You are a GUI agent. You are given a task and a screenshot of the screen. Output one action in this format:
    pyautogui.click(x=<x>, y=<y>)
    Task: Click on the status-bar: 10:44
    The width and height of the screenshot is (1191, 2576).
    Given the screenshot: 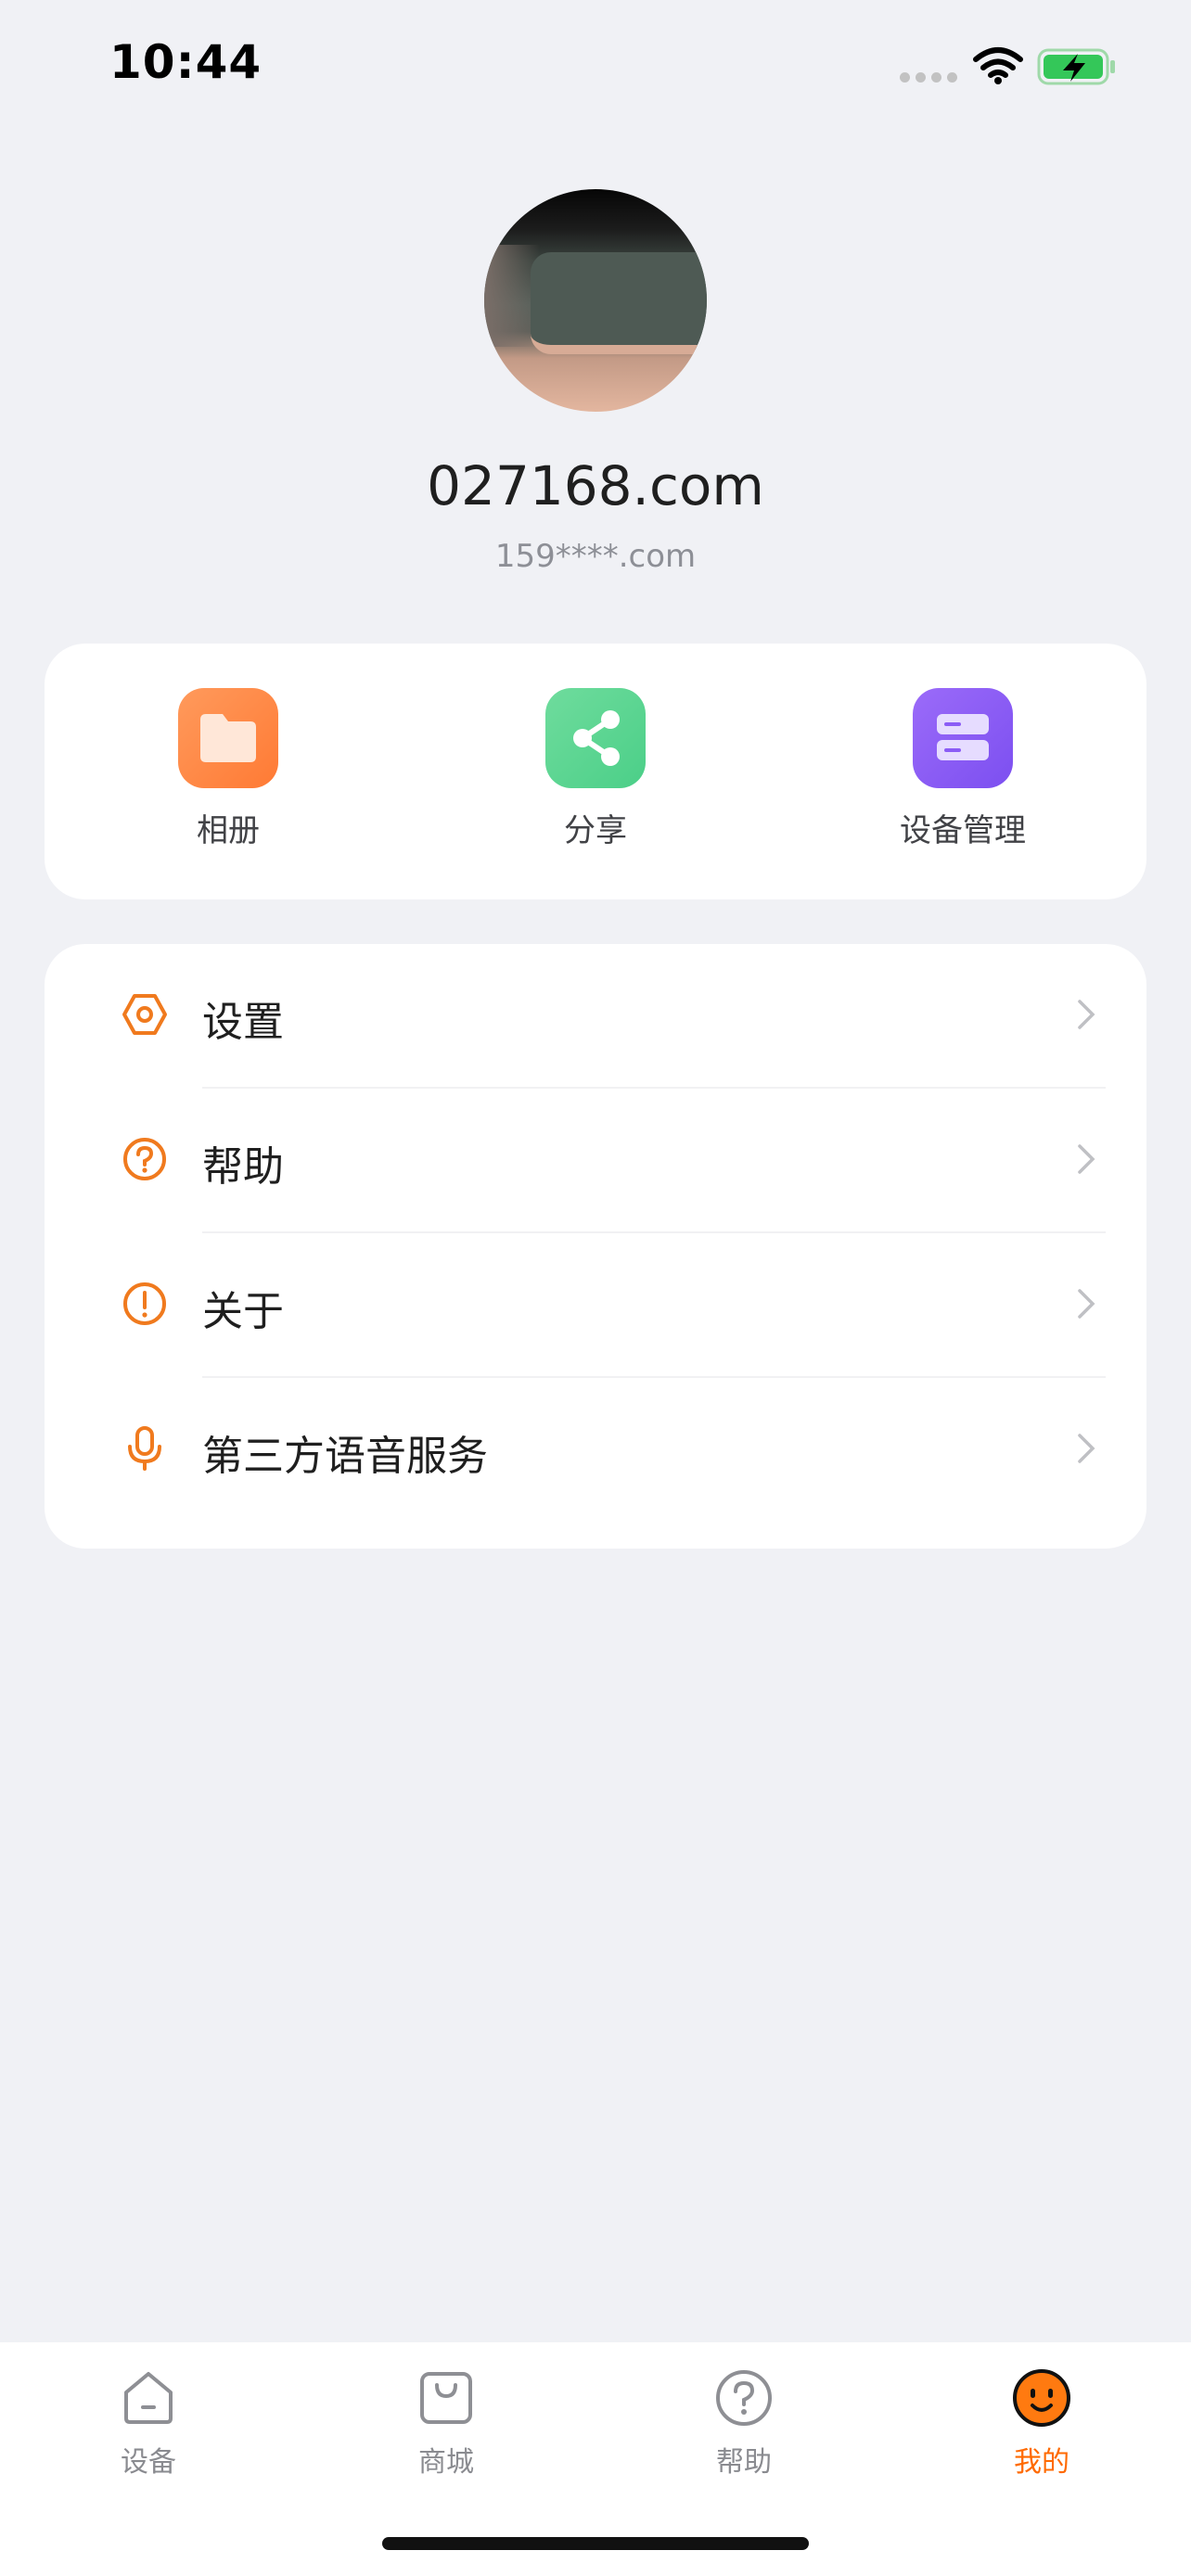 What is the action you would take?
    pyautogui.click(x=595, y=65)
    